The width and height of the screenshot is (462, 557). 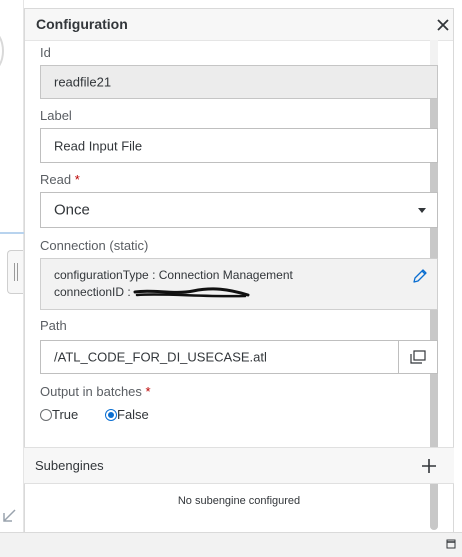 I want to click on path-input: /ATL_CODE_FOR_DI_USECASE.atl, so click(x=239, y=357).